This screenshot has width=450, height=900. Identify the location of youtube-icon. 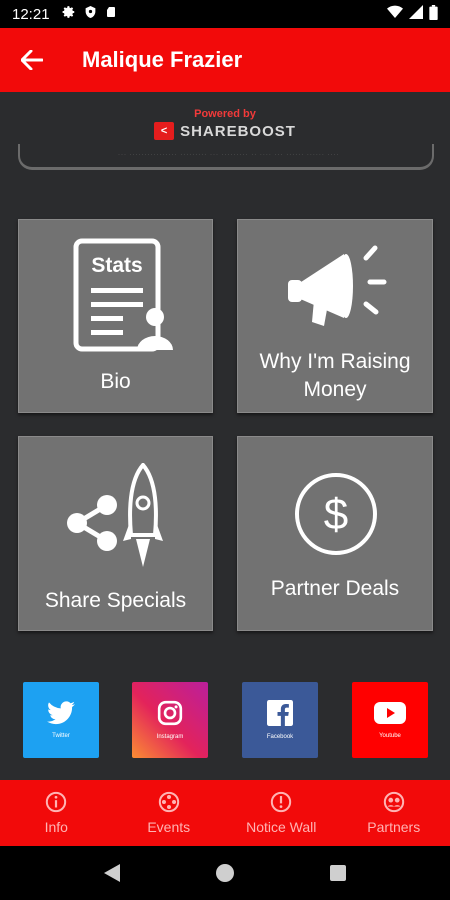
(390, 713).